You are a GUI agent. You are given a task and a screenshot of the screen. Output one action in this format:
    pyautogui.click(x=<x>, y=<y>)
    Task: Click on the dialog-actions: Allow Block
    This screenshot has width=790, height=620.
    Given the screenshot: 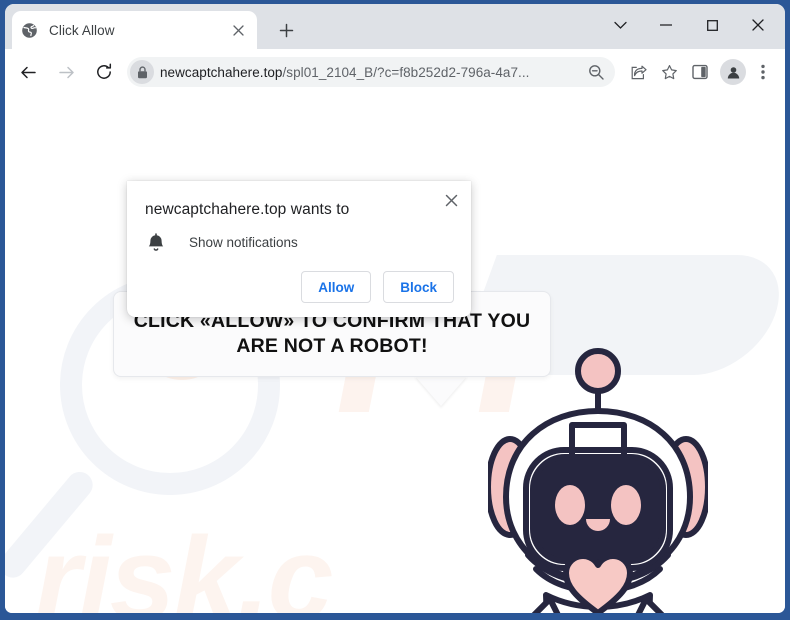 What is the action you would take?
    pyautogui.click(x=377, y=287)
    